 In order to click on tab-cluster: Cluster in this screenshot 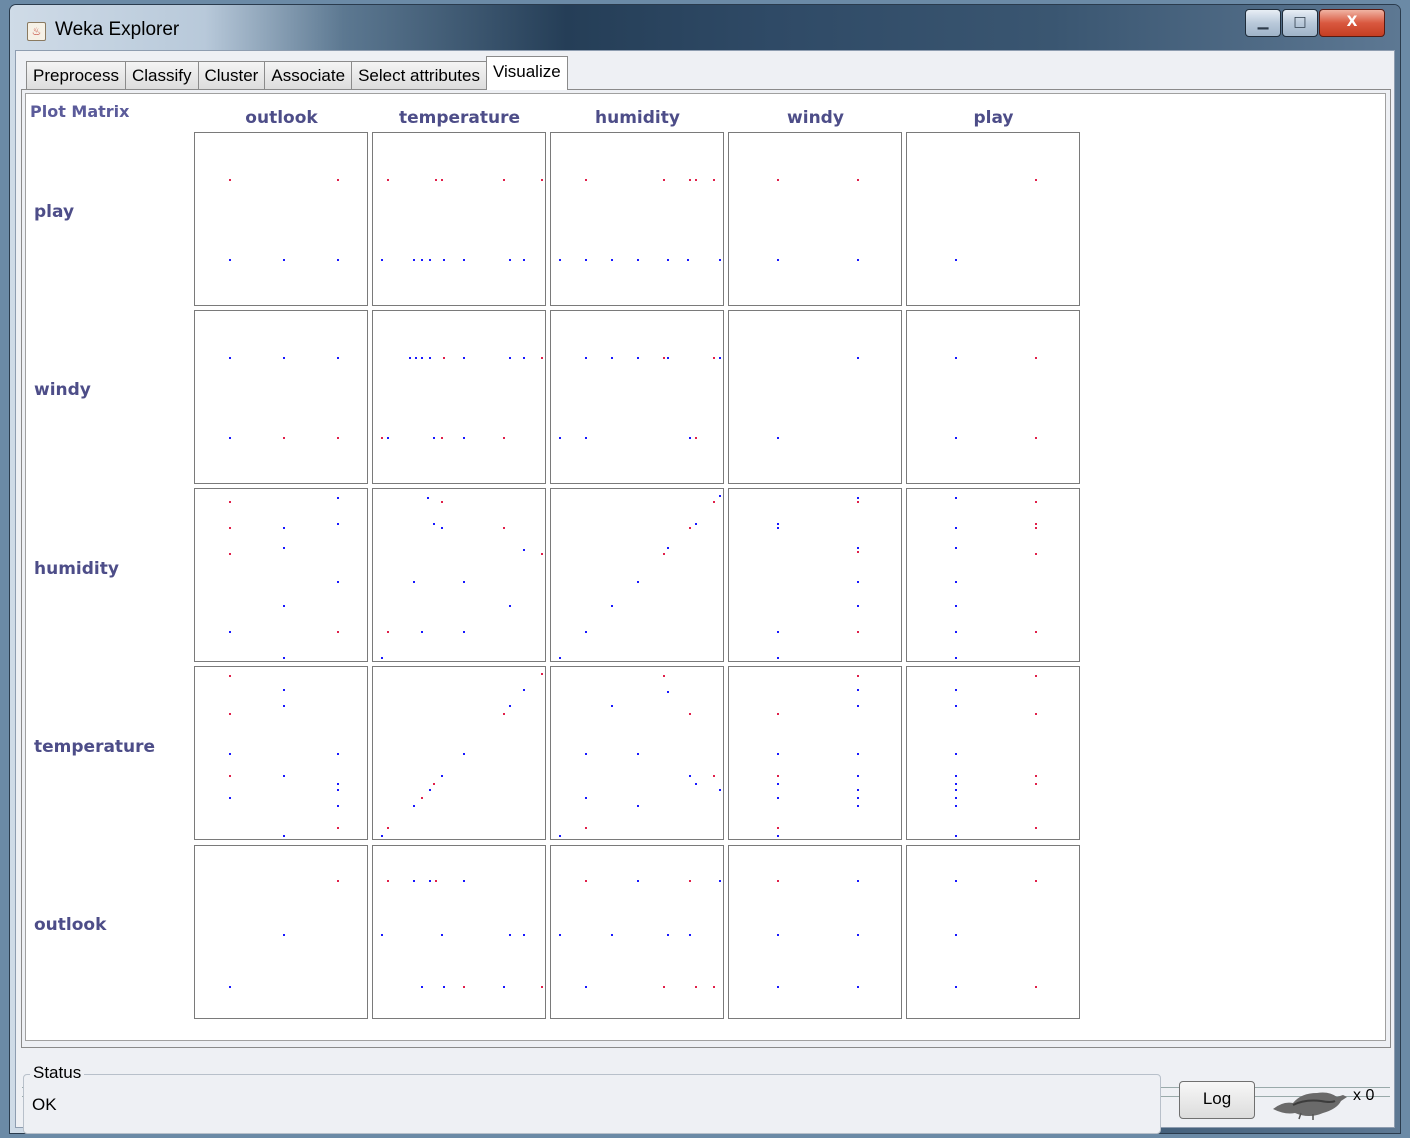, I will do `click(231, 75)`.